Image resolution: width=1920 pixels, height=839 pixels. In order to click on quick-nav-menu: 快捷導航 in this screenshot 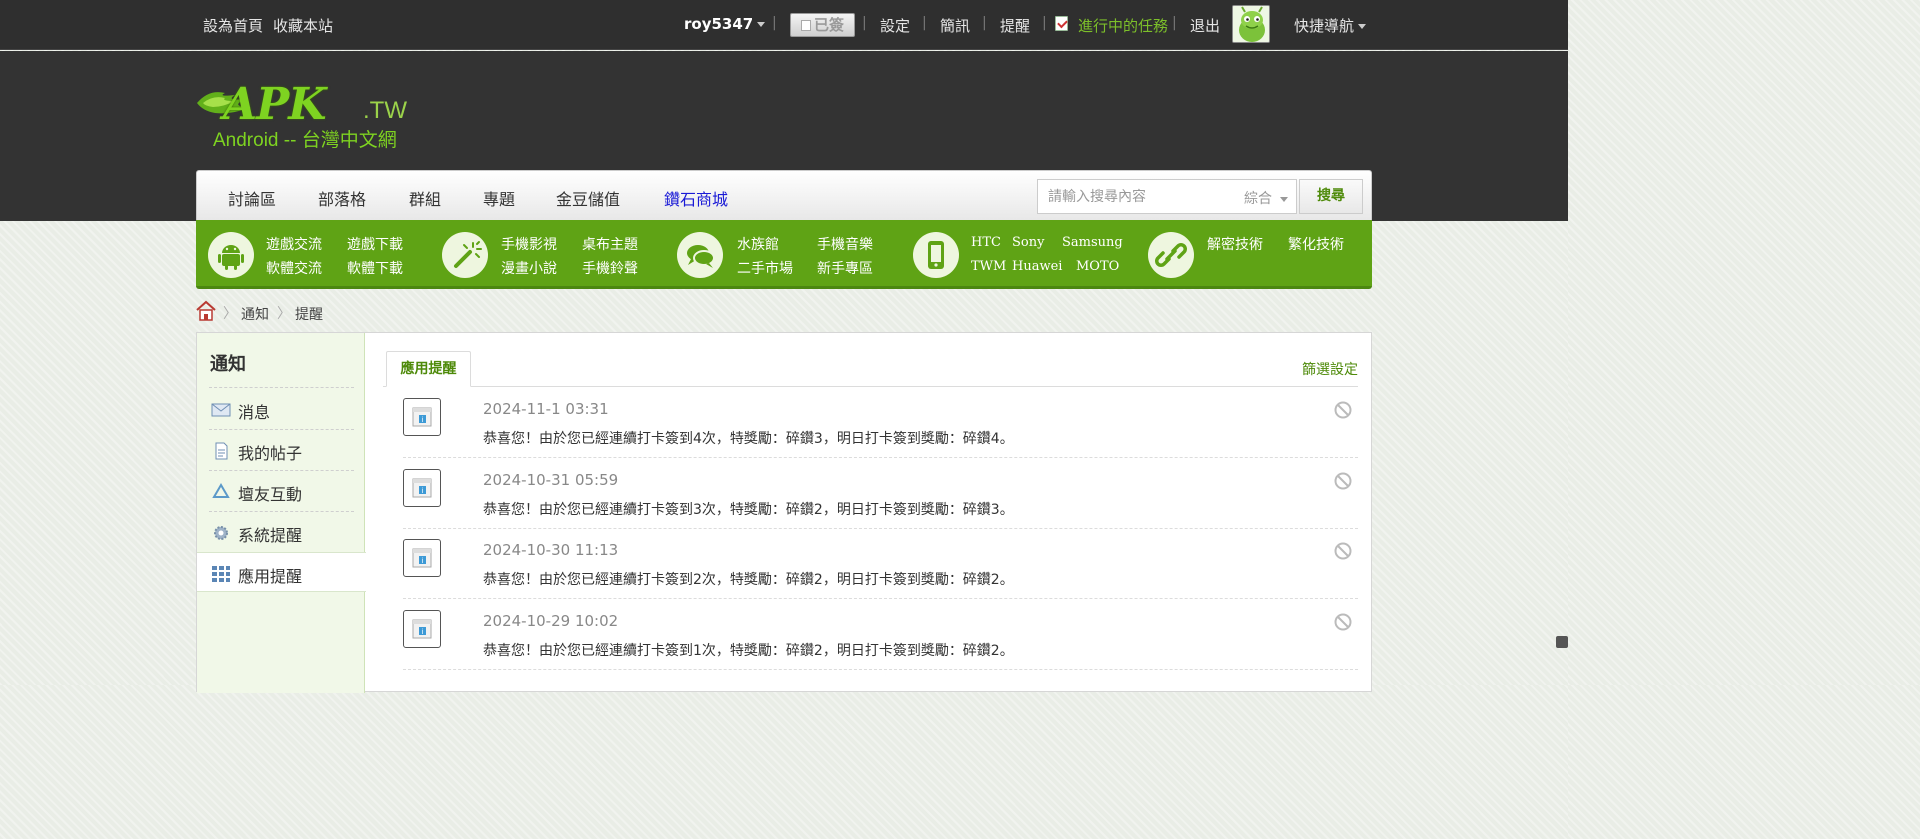, I will do `click(1330, 25)`.